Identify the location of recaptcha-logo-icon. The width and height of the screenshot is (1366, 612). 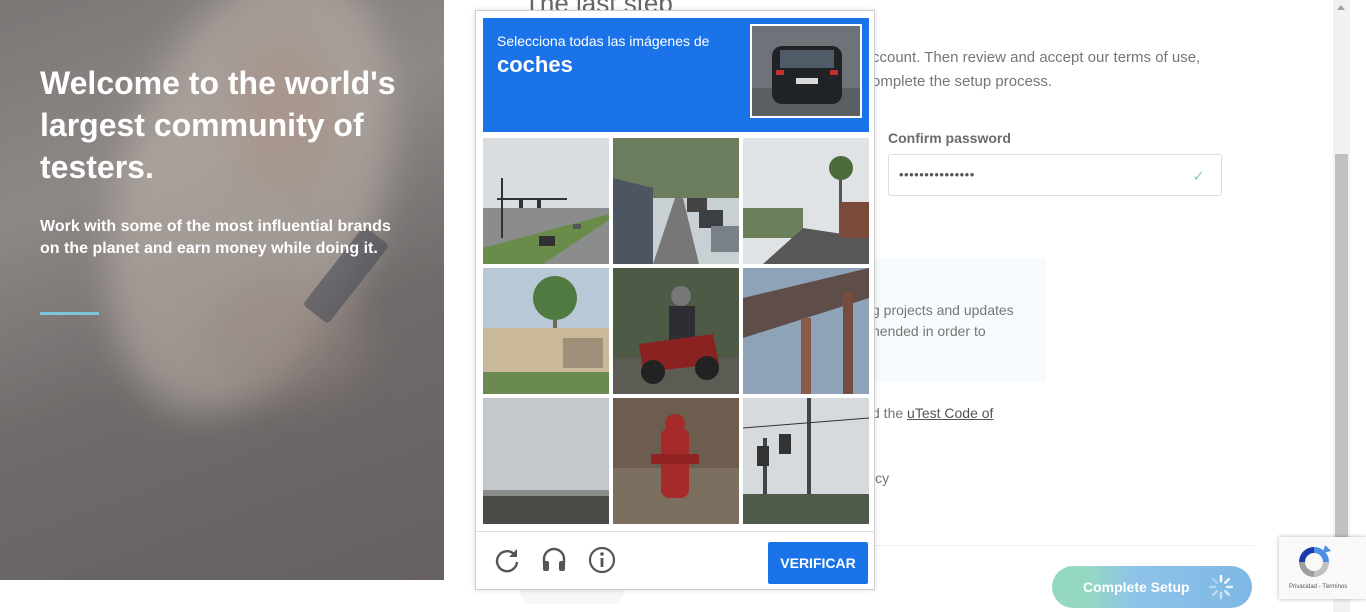
(1315, 561).